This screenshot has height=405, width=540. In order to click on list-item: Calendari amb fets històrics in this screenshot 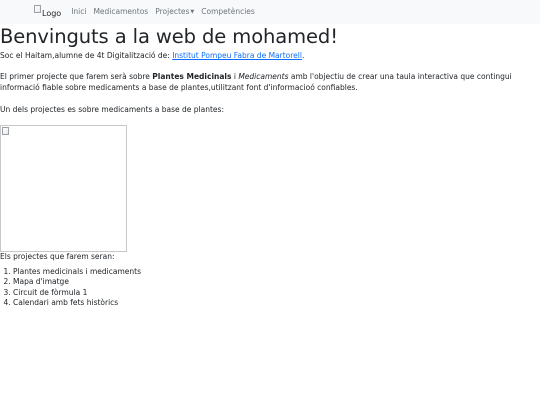, I will do `click(276, 303)`.